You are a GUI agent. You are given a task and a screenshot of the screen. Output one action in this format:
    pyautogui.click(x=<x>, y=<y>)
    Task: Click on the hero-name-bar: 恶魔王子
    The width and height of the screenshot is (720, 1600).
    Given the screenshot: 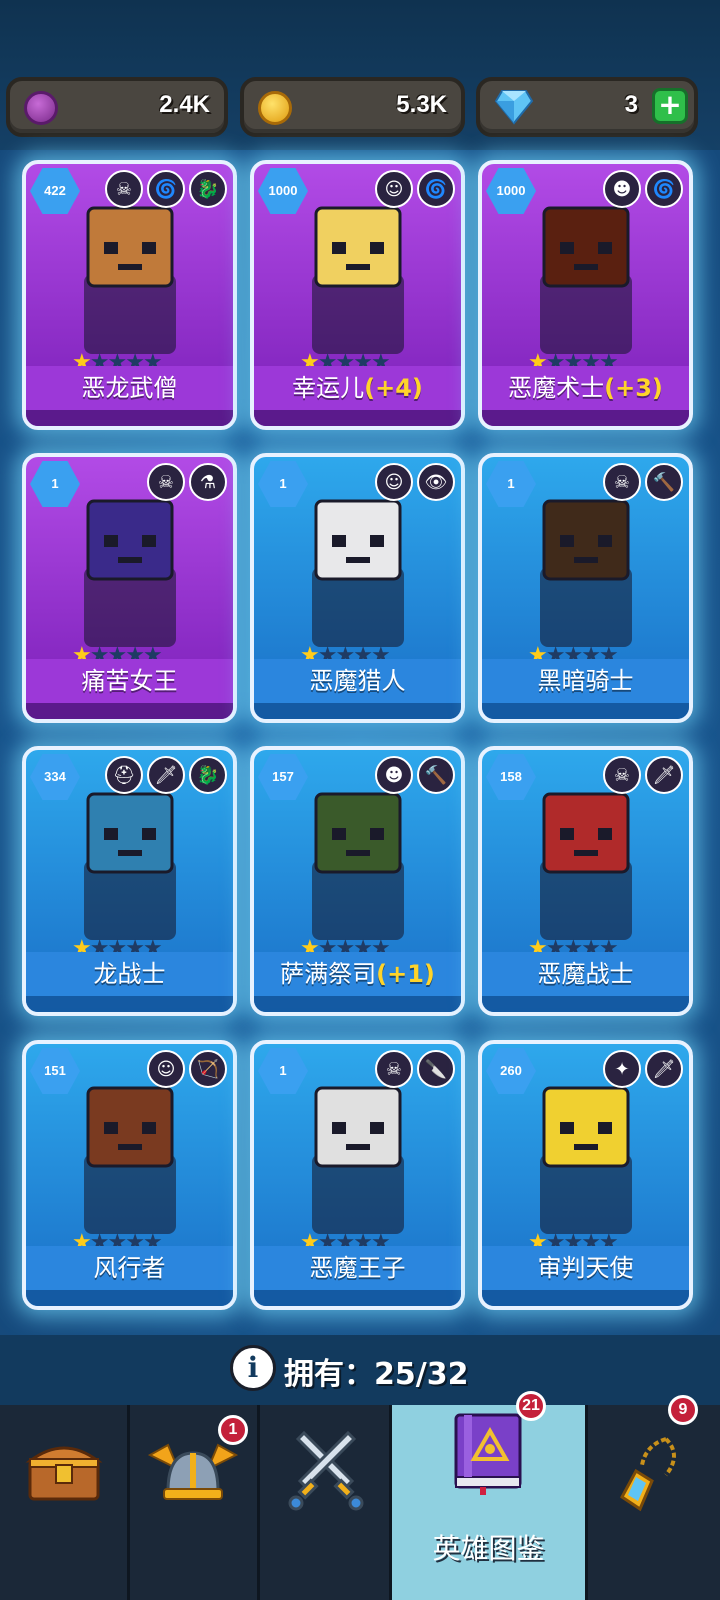 What is the action you would take?
    pyautogui.click(x=357, y=1268)
    